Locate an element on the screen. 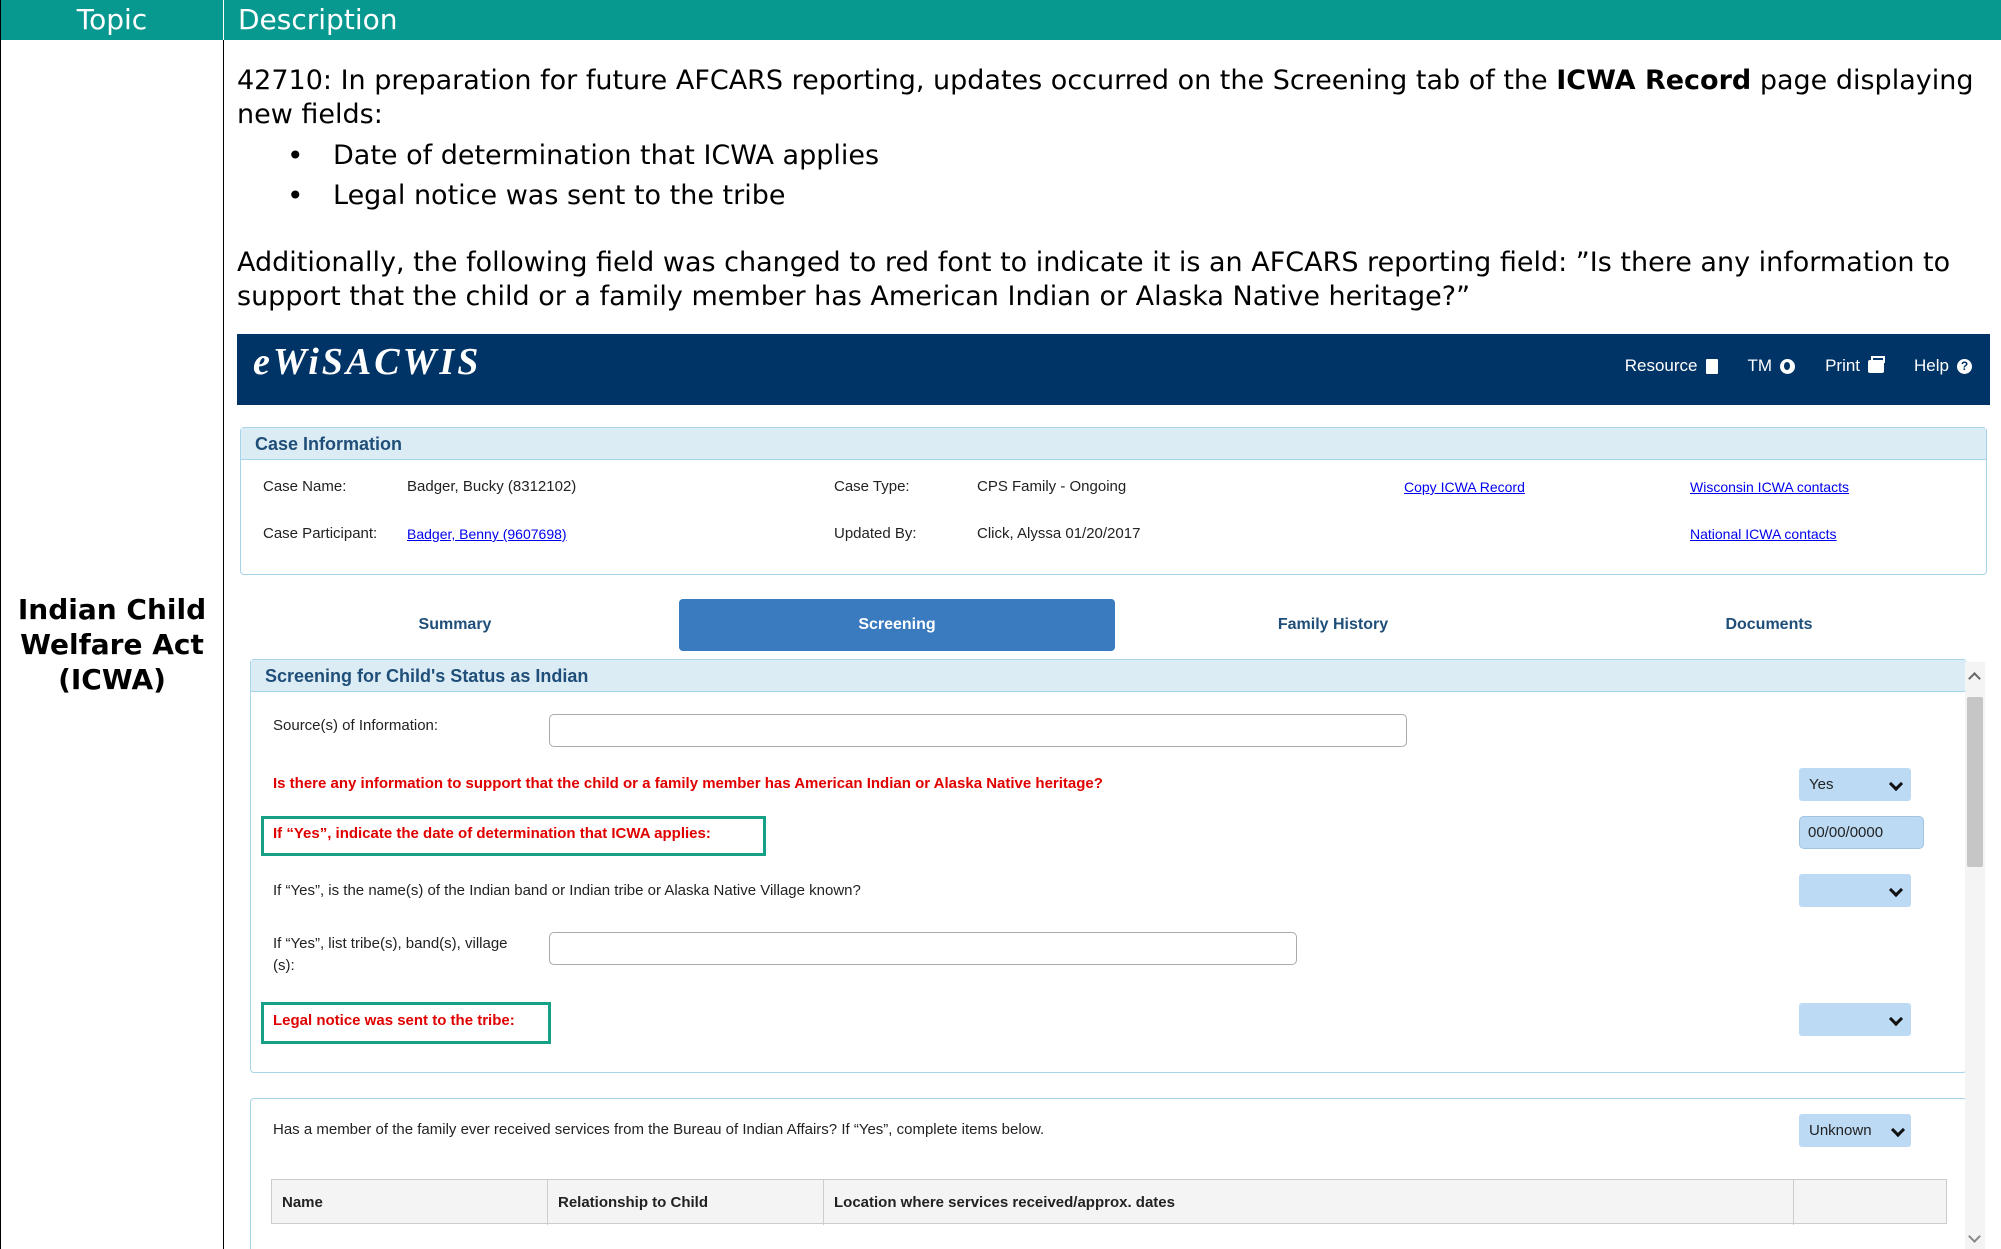 This screenshot has height=1249, width=2001. case-type-label: Case Type: is located at coordinates (872, 486).